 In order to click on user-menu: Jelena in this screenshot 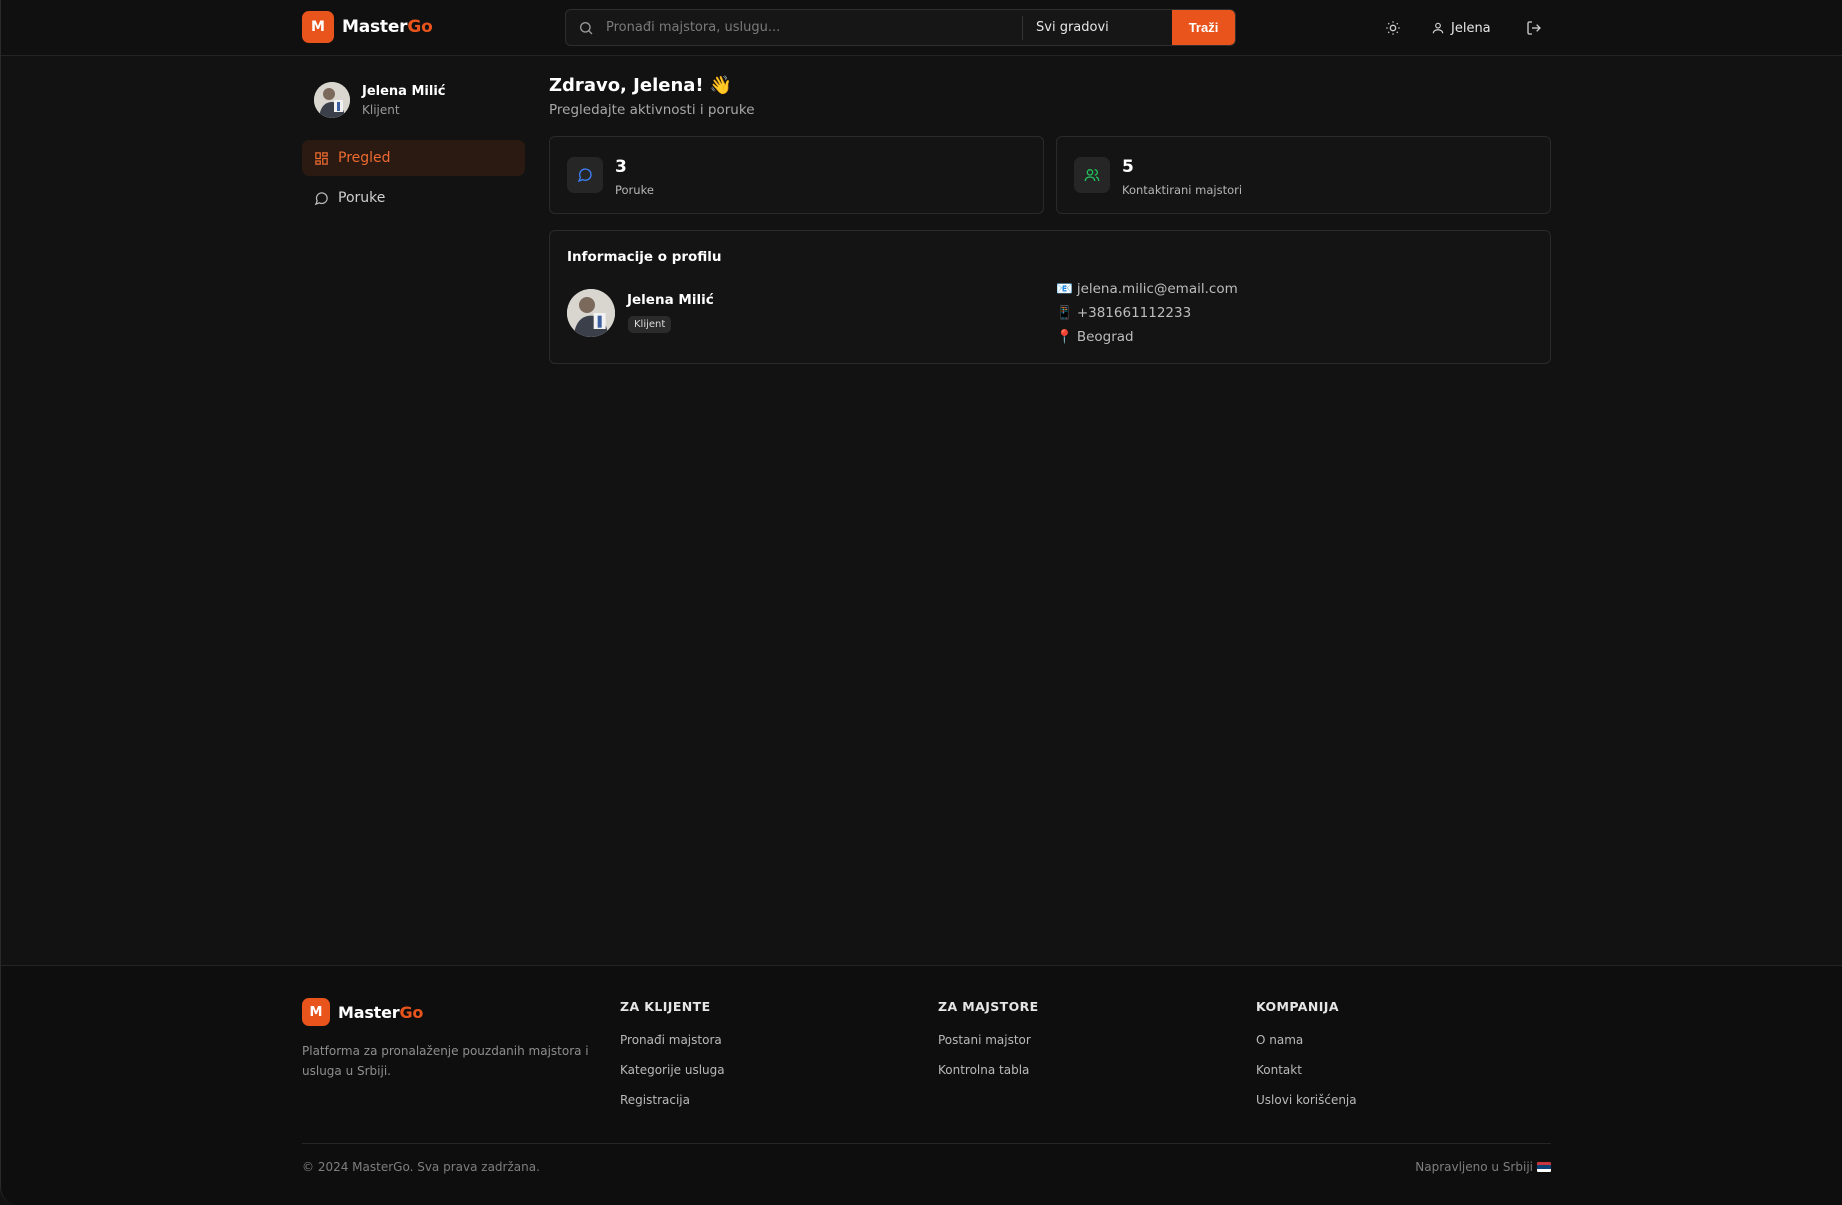, I will do `click(1461, 28)`.